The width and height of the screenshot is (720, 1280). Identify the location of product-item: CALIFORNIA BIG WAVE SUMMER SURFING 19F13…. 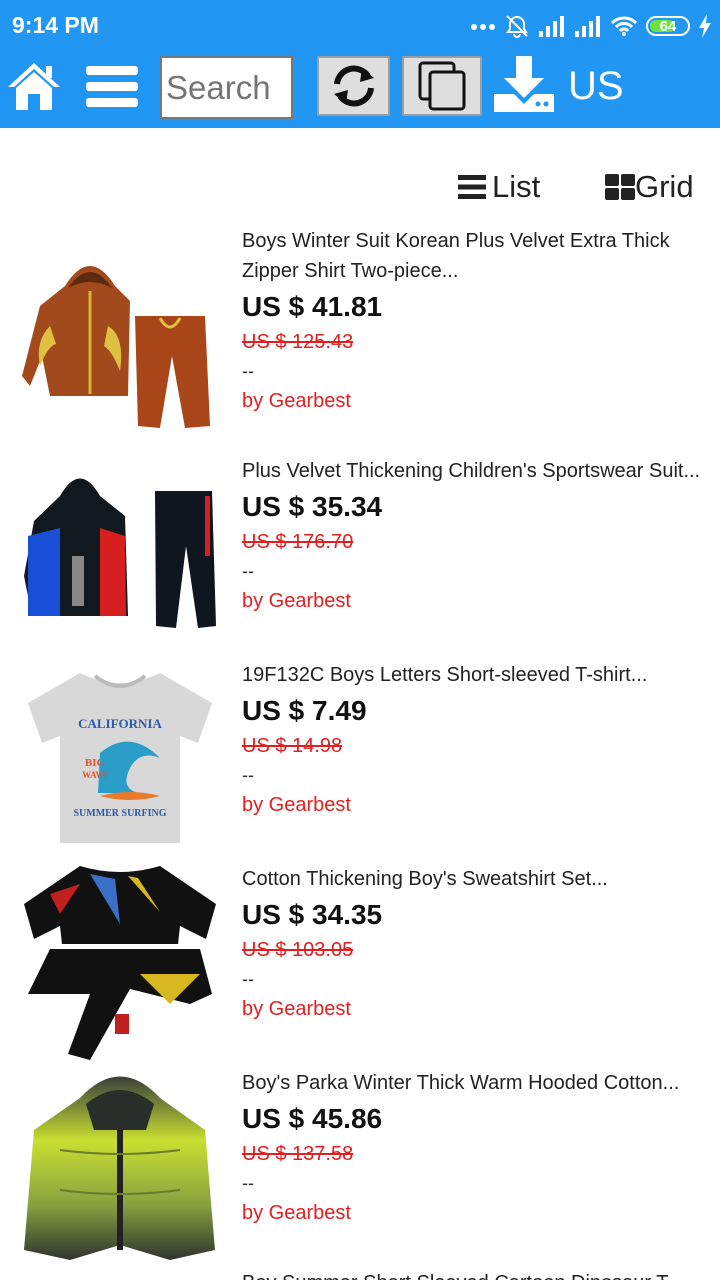
(360, 755).